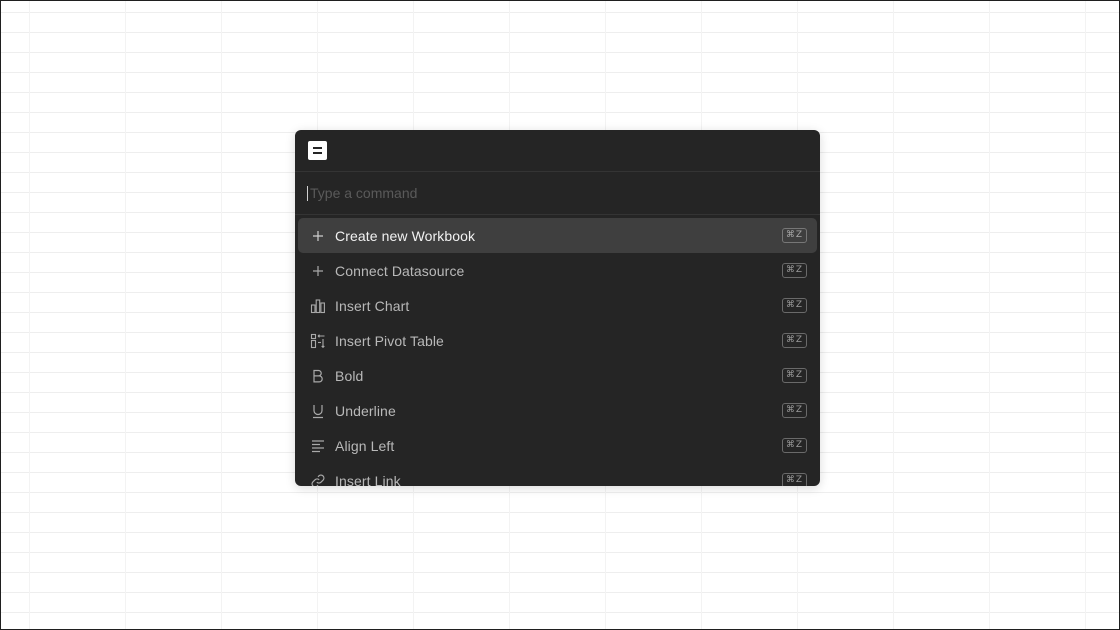  What do you see at coordinates (318, 446) in the screenshot?
I see `align-left-icon` at bounding box center [318, 446].